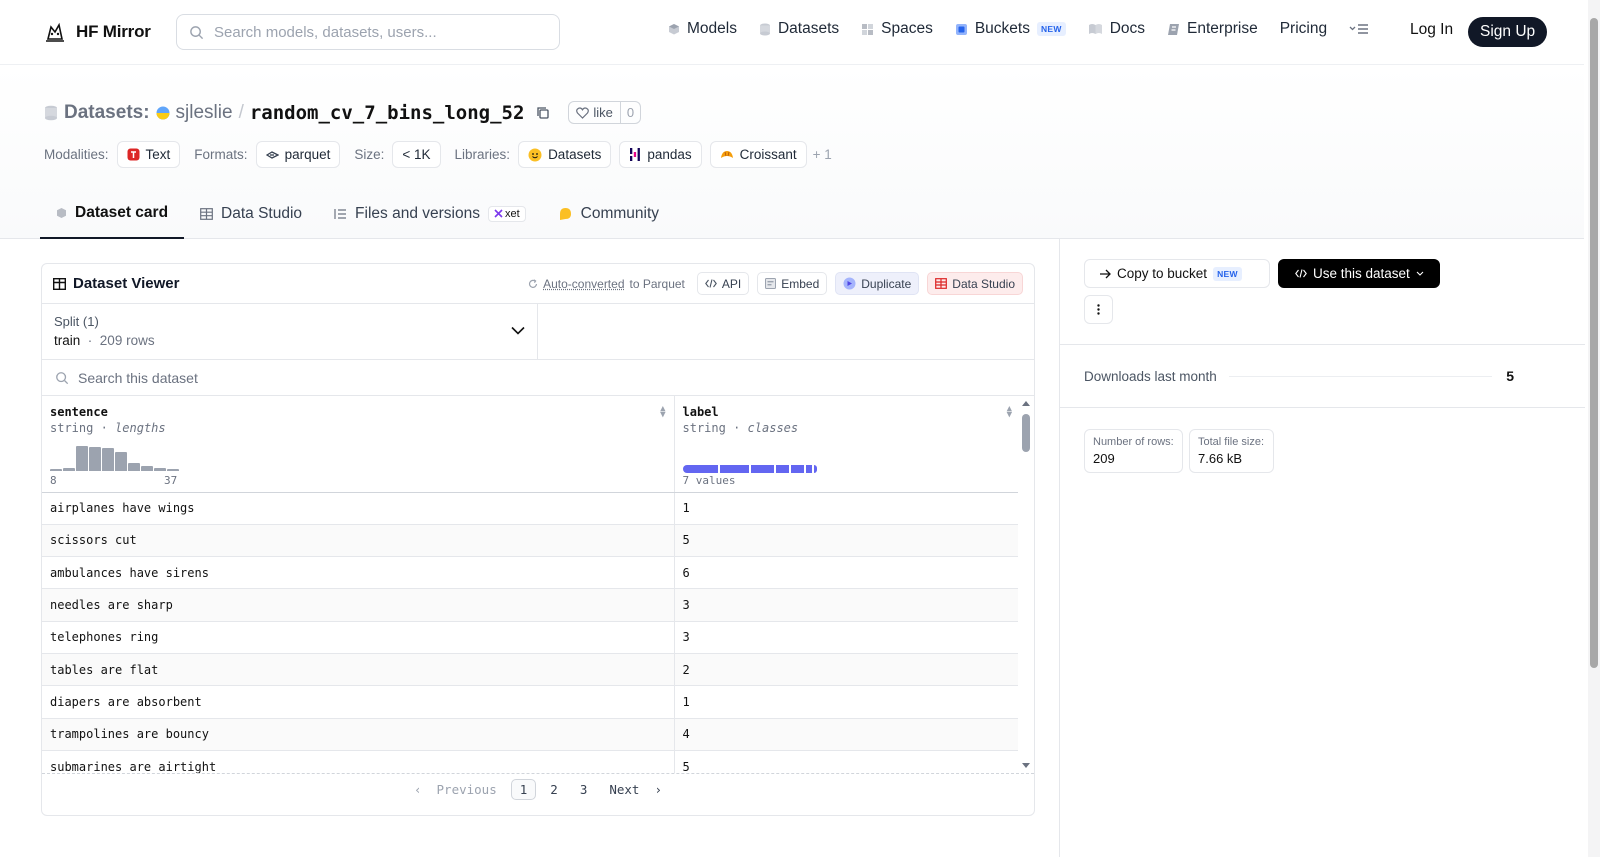  I want to click on cell-sentence: airplanes have wings, so click(358, 508).